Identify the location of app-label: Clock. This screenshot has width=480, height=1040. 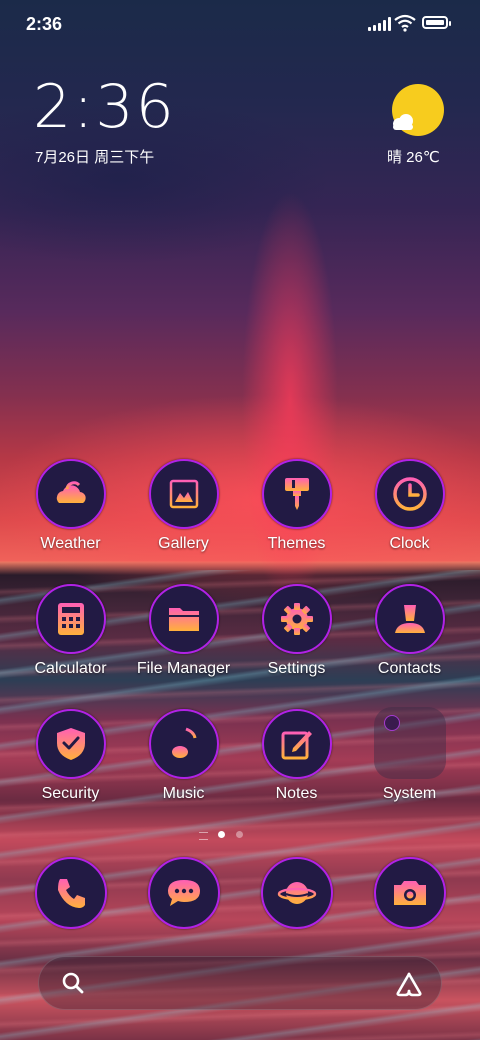
(409, 543).